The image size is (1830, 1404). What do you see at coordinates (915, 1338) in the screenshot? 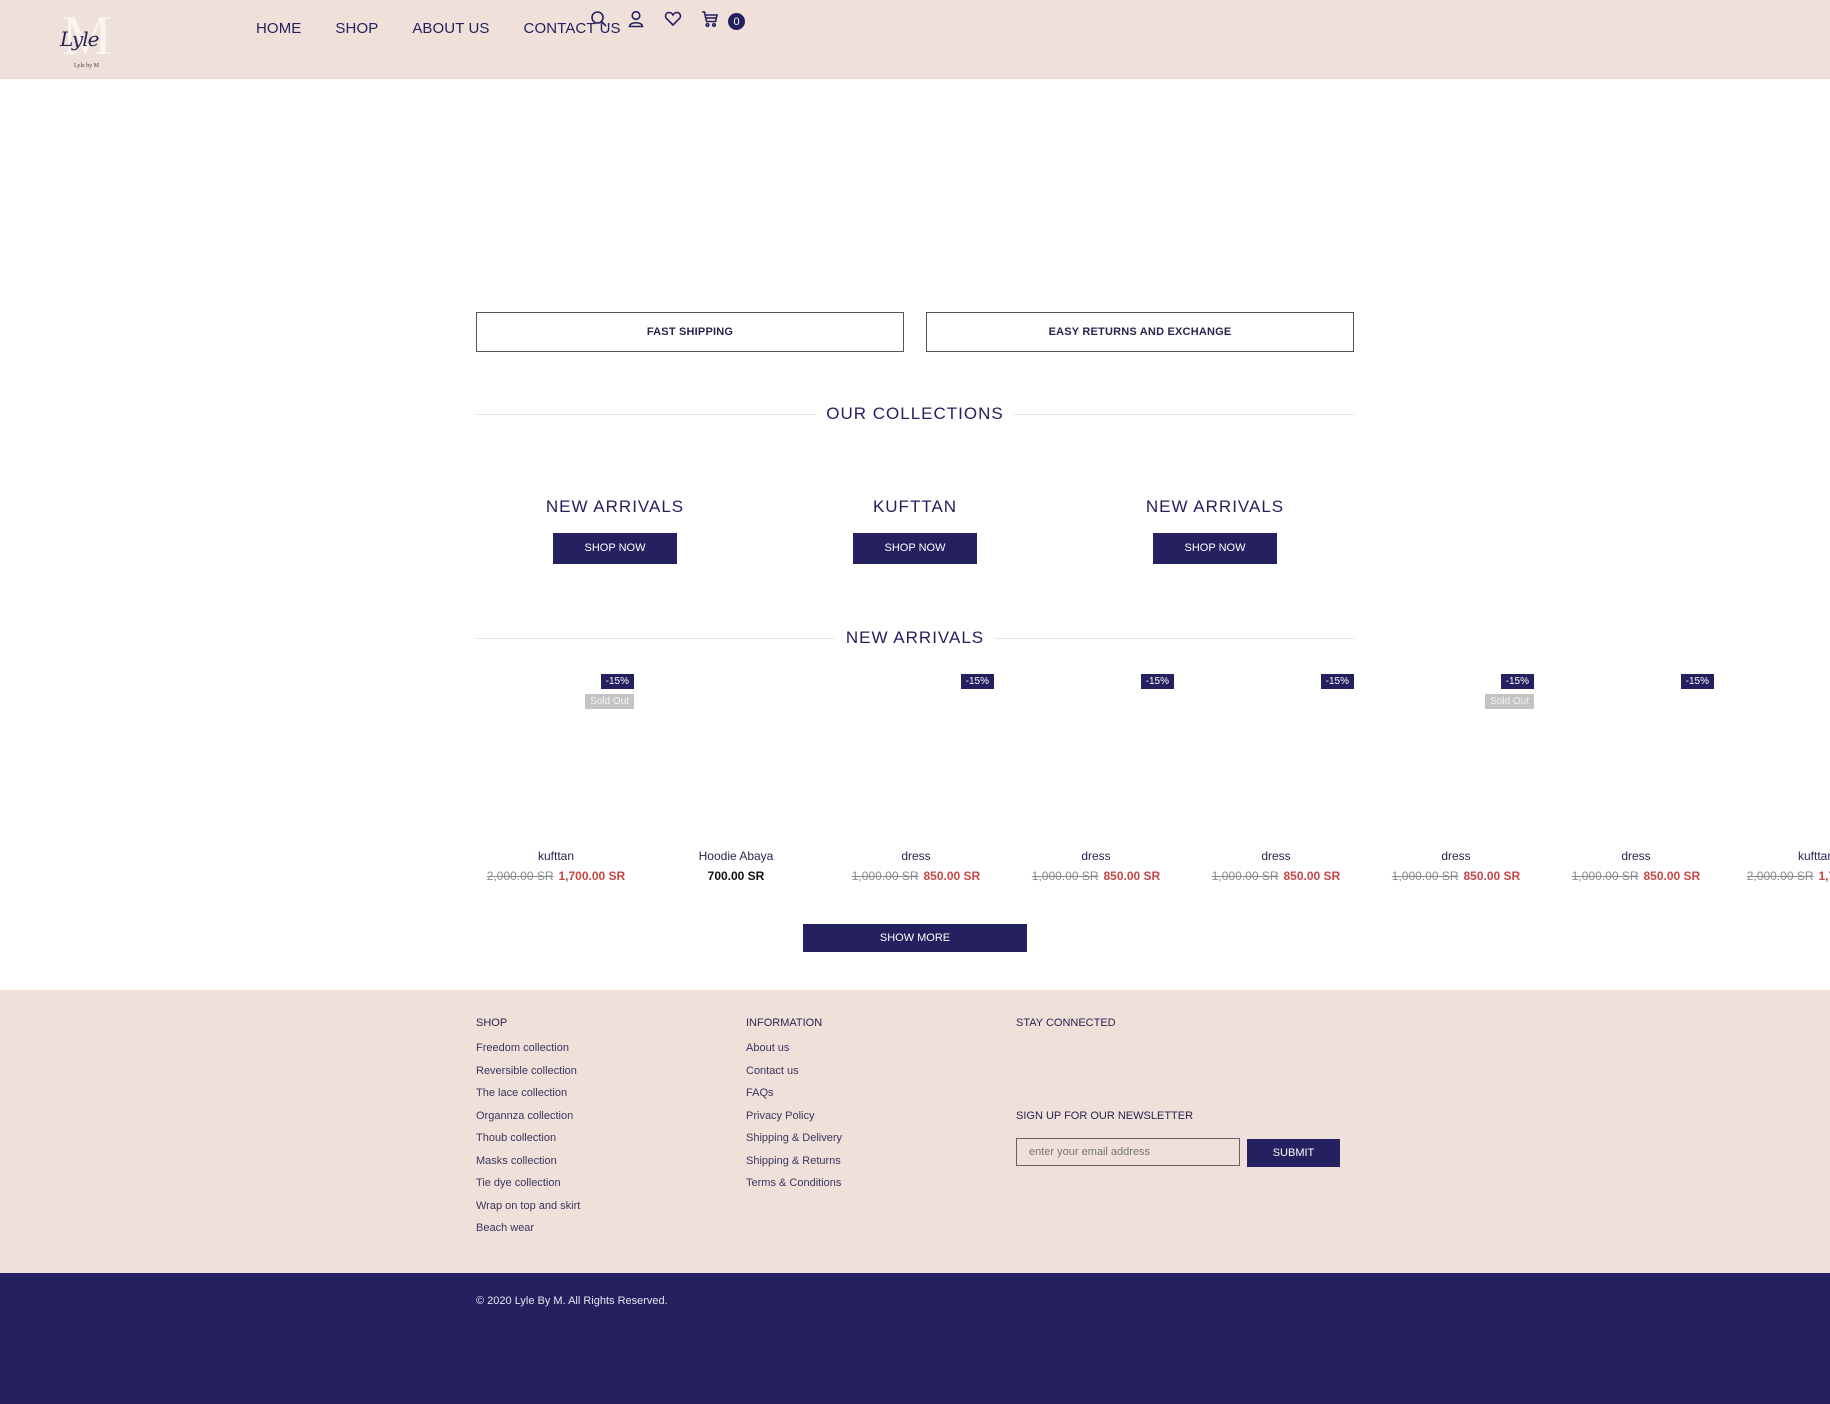
I see `footer-bottom-bar: © 2020 Lyle By M. All Rights Reserved.` at bounding box center [915, 1338].